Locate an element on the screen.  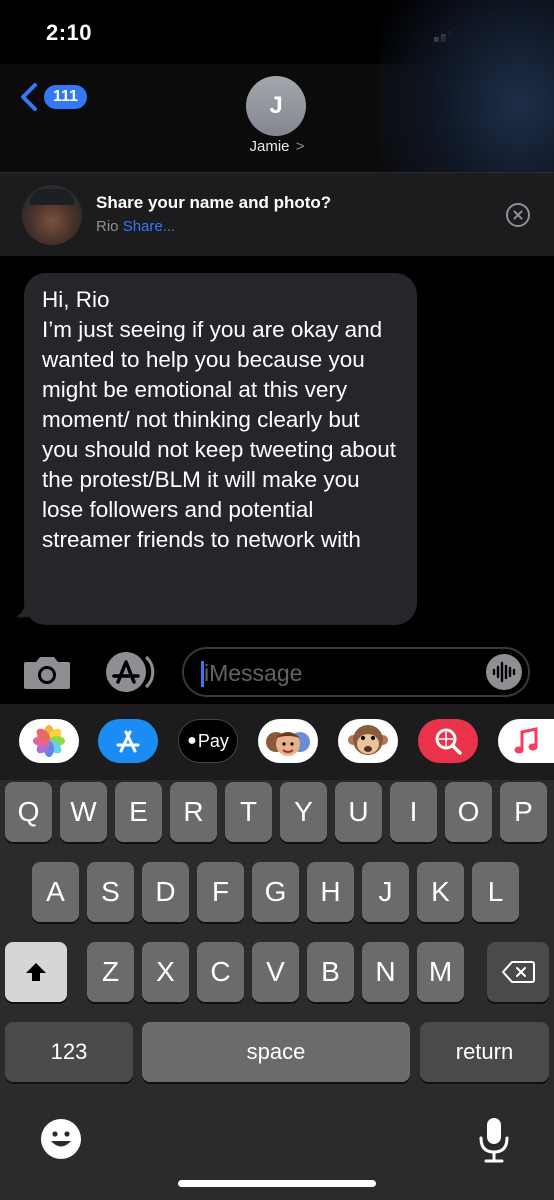
back-button: 111 is located at coordinates (52, 97).